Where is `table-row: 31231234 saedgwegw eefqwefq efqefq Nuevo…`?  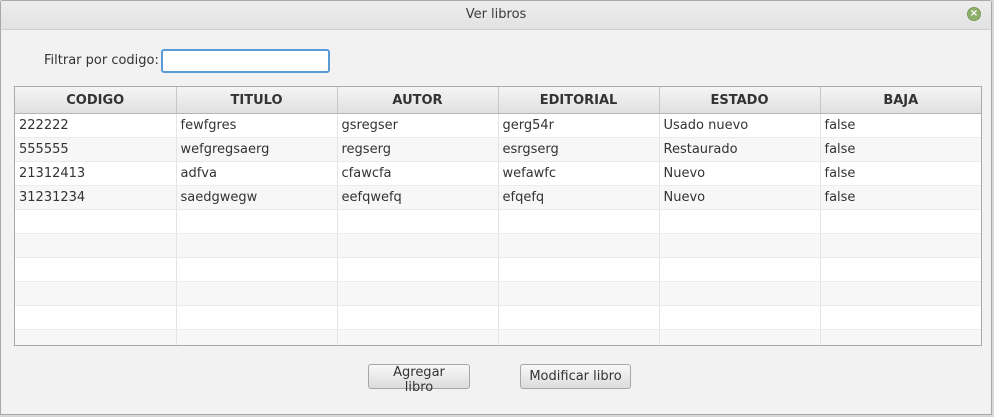 table-row: 31231234 saedgwegw eefqwefq efqefq Nuevo… is located at coordinates (498, 197).